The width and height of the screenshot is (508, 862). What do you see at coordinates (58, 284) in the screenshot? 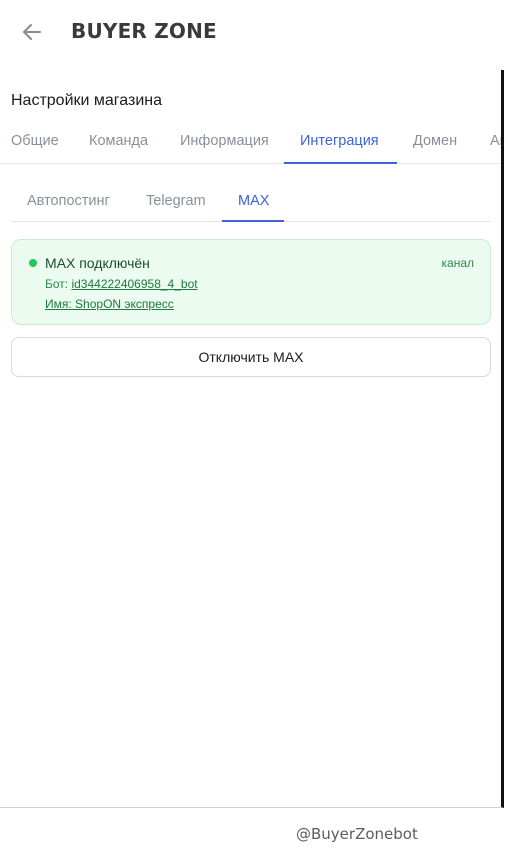
I see `bot-prefix: Бот:` at bounding box center [58, 284].